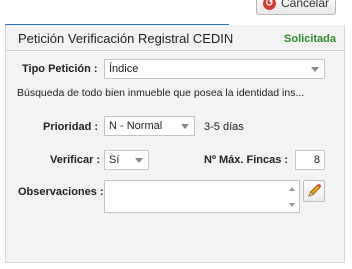 Image resolution: width=352 pixels, height=269 pixels. What do you see at coordinates (136, 126) in the screenshot?
I see `prioridad-value: N - Normal` at bounding box center [136, 126].